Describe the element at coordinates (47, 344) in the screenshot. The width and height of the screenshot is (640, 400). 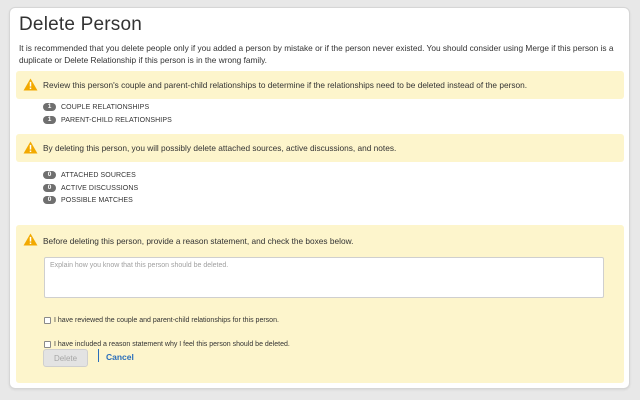
I see `reason-included-checkbox` at that location.